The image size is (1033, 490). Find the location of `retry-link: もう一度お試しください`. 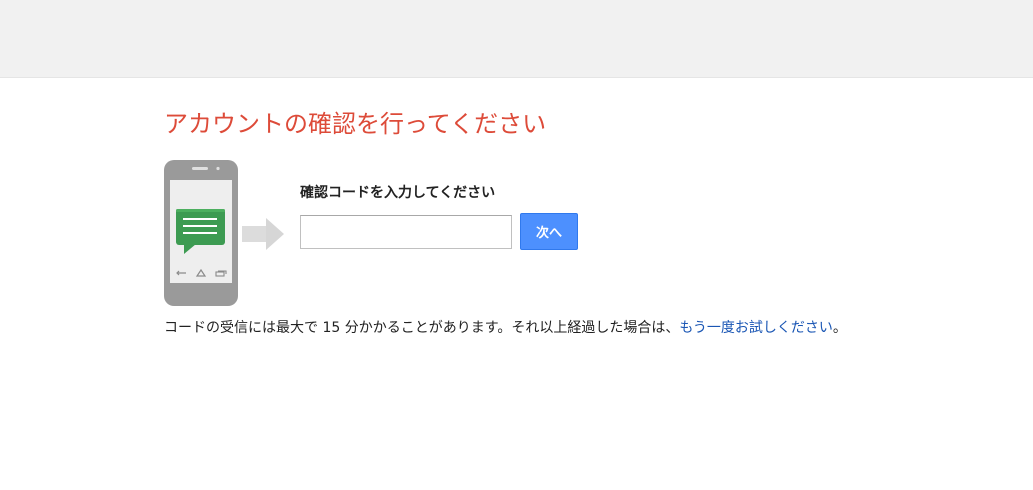

retry-link: もう一度お試しください is located at coordinates (756, 328).